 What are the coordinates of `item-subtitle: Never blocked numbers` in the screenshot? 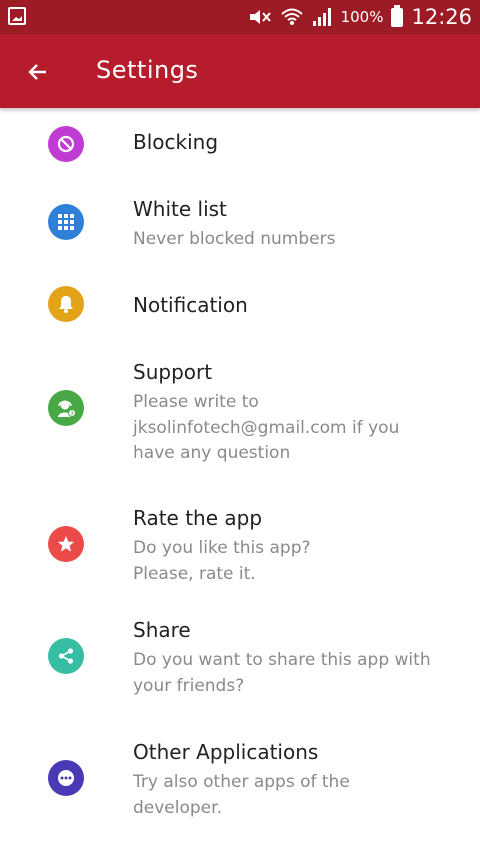 It's located at (234, 239).